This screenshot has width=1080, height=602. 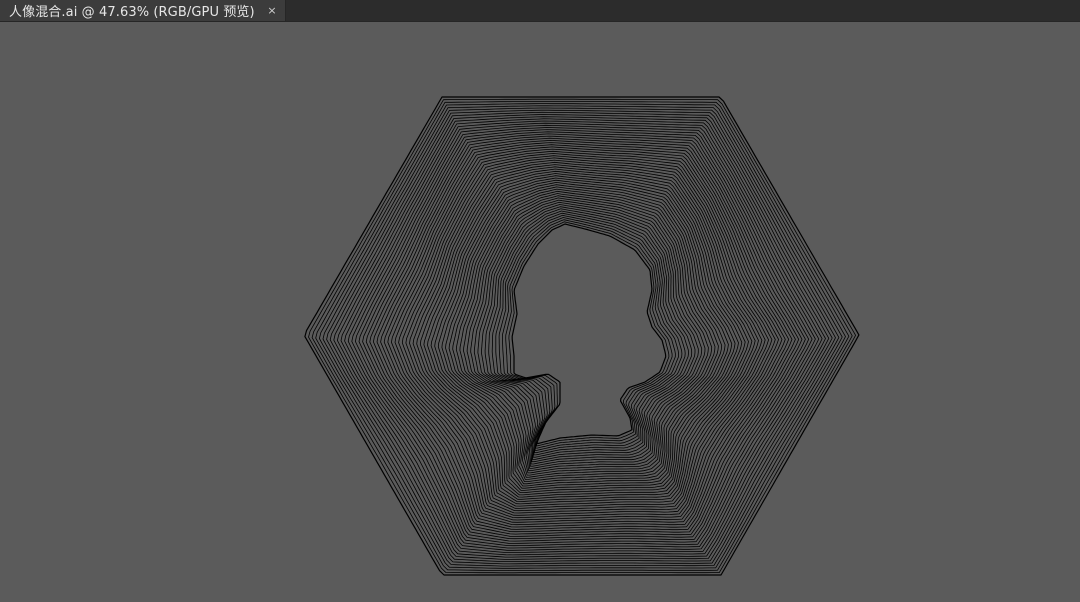 What do you see at coordinates (272, 10) in the screenshot?
I see `close-icon: ×` at bounding box center [272, 10].